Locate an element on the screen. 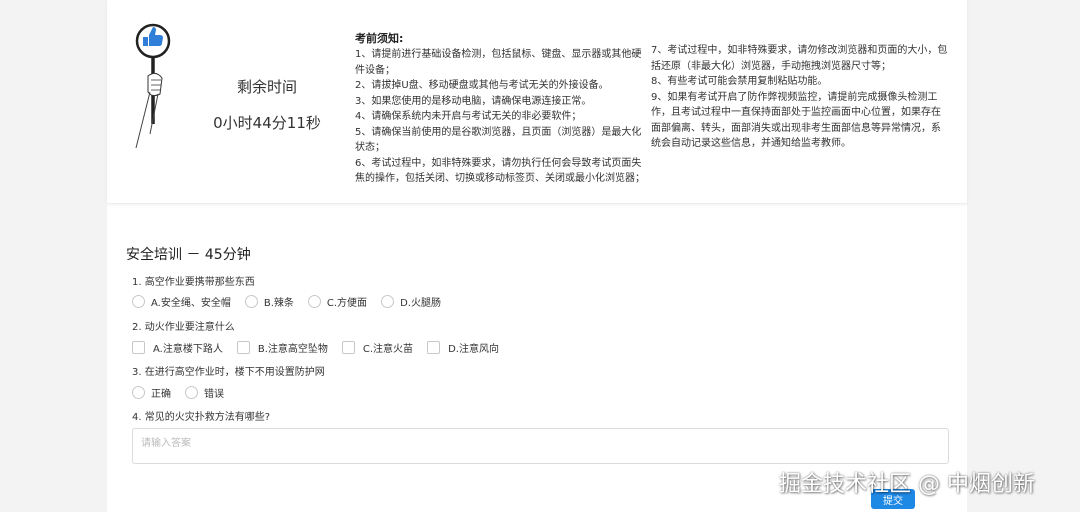 Image resolution: width=1080 pixels, height=512 pixels. q1-option-a: A.安全绳、安全帽 is located at coordinates (181, 301).